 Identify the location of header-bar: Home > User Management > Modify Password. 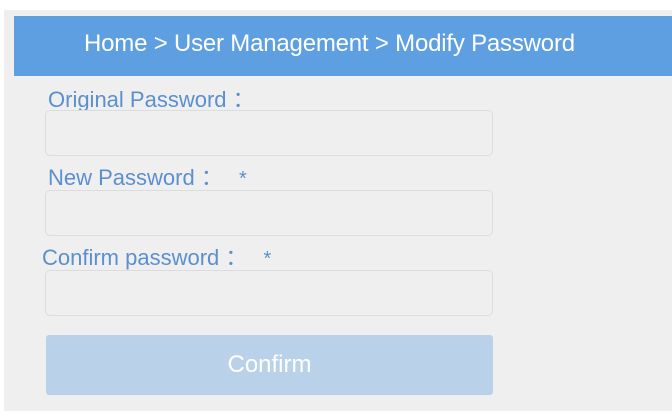
(343, 46).